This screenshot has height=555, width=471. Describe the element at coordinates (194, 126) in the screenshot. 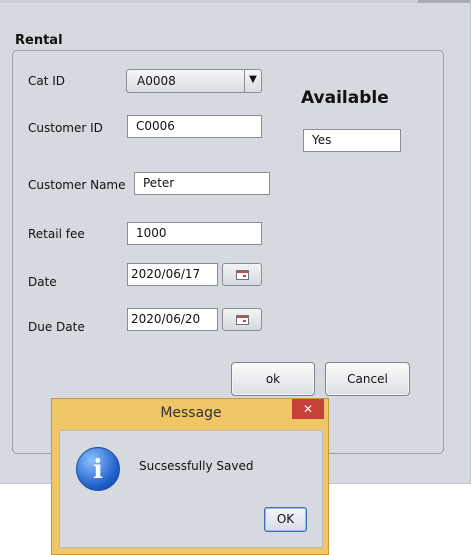

I see `customer-id-field: C0006` at that location.